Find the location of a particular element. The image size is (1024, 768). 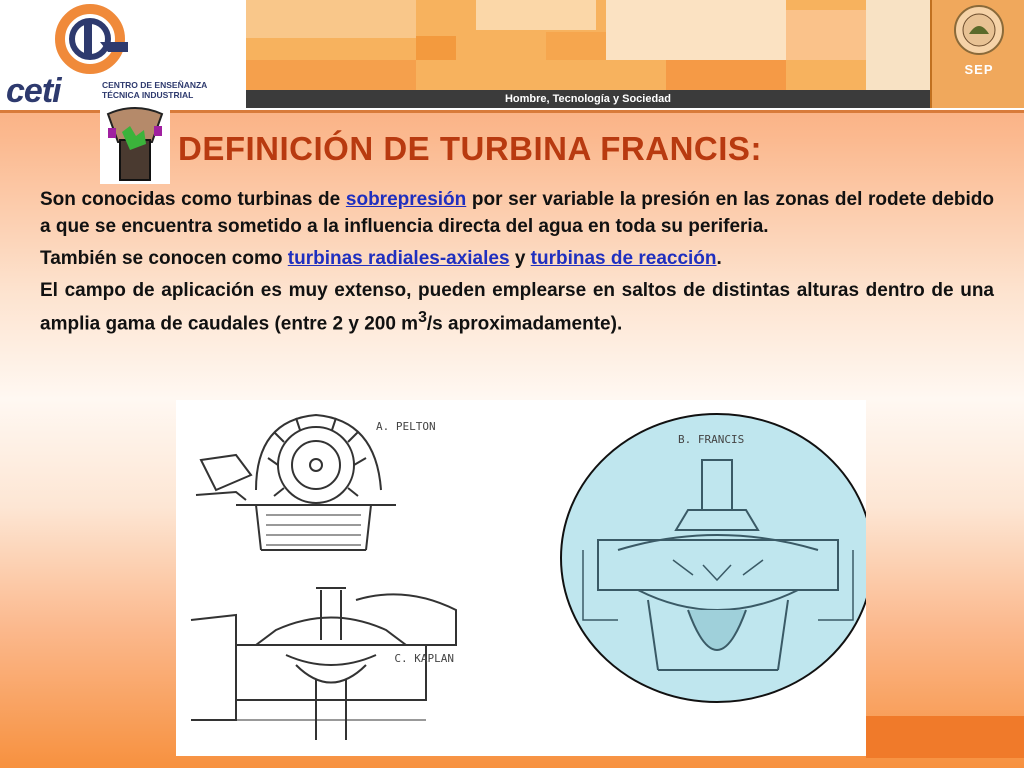

link-turbinas-radiales-axiales: turbinas radiales-axiales is located at coordinates (399, 258).